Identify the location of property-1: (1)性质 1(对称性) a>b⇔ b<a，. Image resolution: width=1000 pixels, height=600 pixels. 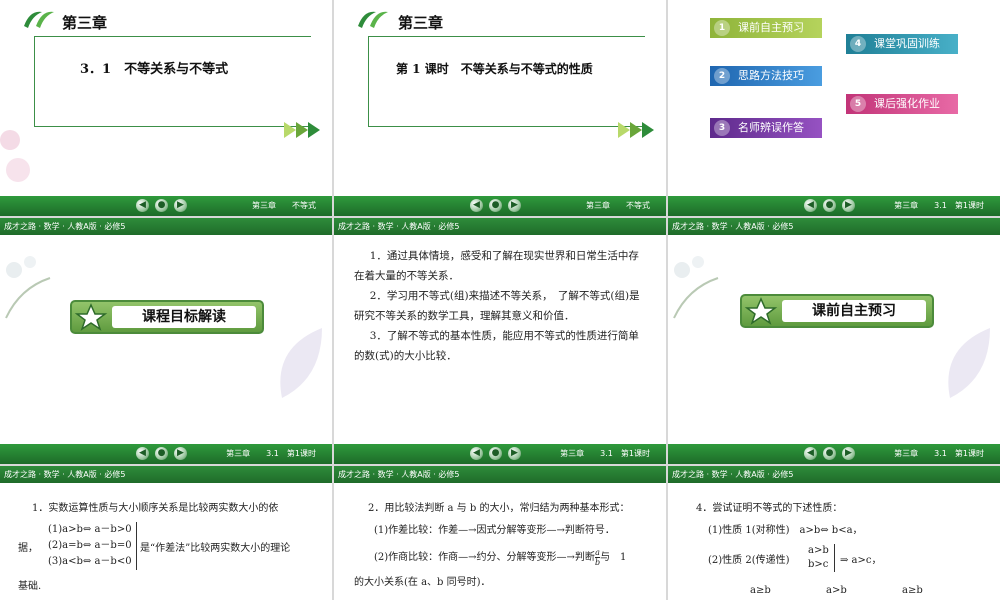
(785, 530).